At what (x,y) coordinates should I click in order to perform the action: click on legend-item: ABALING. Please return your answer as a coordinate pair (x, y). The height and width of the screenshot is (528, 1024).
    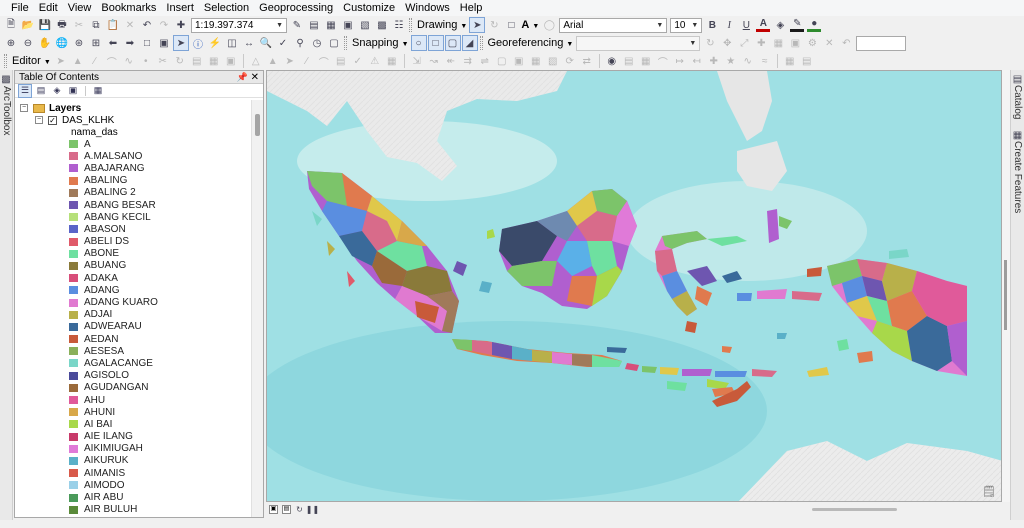
    Looking at the image, I should click on (133, 181).